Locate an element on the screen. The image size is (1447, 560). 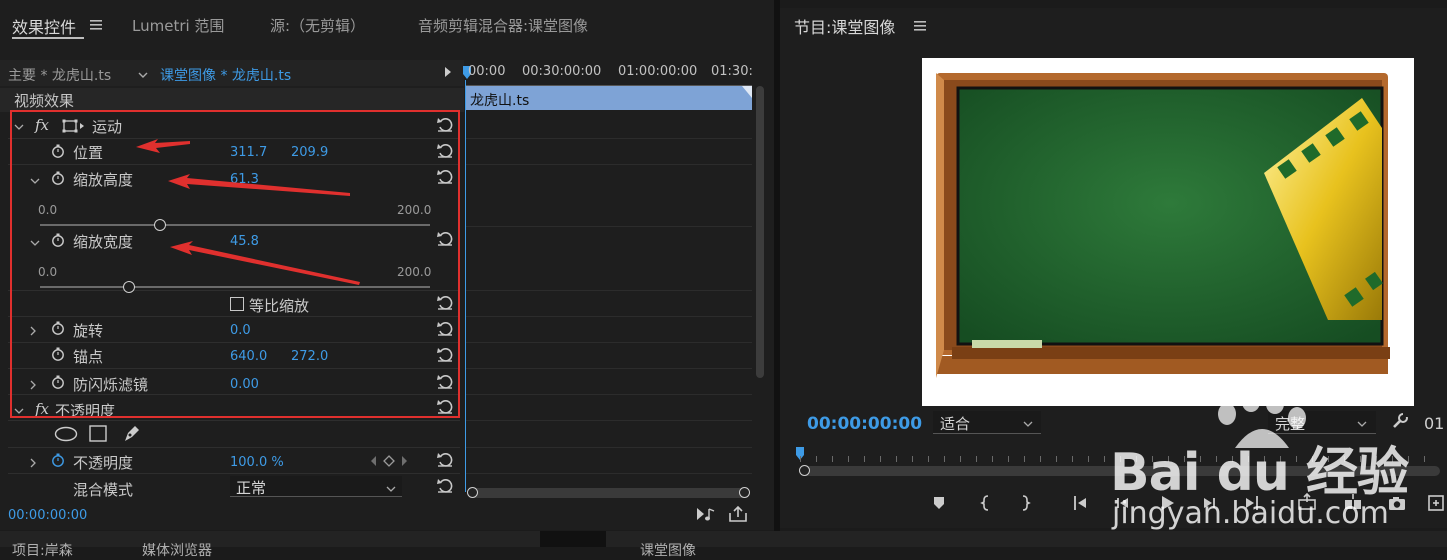
watermark-brand: Bai du 经验 is located at coordinates (1259, 473).